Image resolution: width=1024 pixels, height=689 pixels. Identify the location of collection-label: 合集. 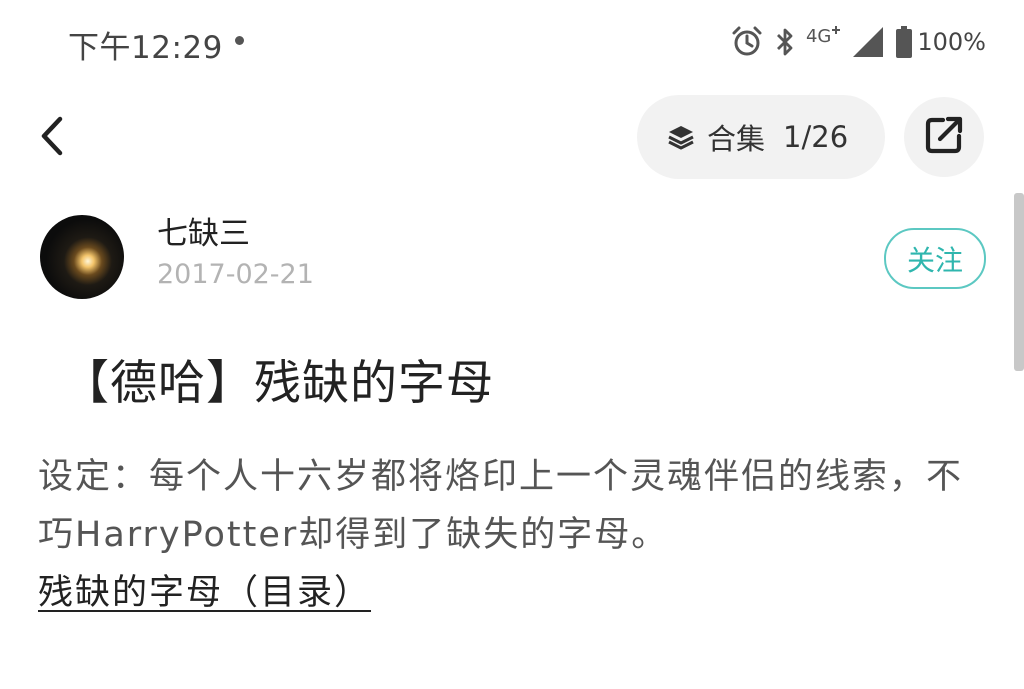
(736, 139).